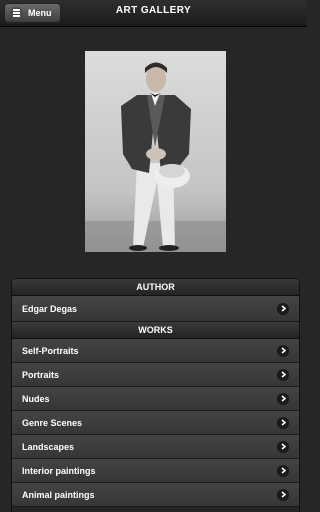 The image size is (320, 512). What do you see at coordinates (155, 375) in the screenshot?
I see `list-item-portraits: Portraits` at bounding box center [155, 375].